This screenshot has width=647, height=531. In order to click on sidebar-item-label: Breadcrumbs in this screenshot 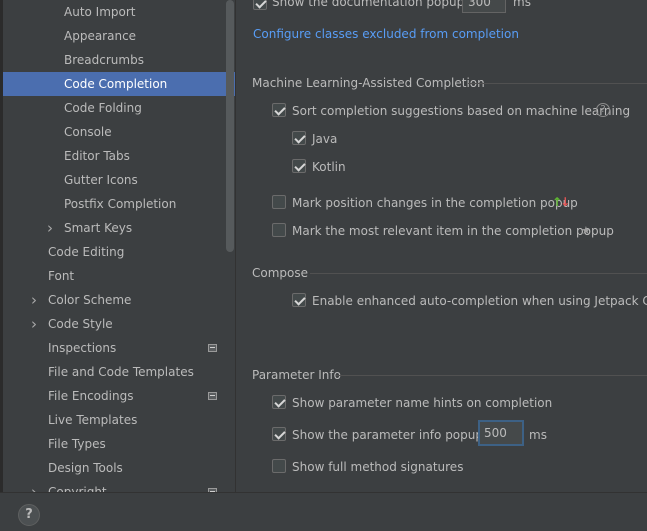, I will do `click(104, 60)`.